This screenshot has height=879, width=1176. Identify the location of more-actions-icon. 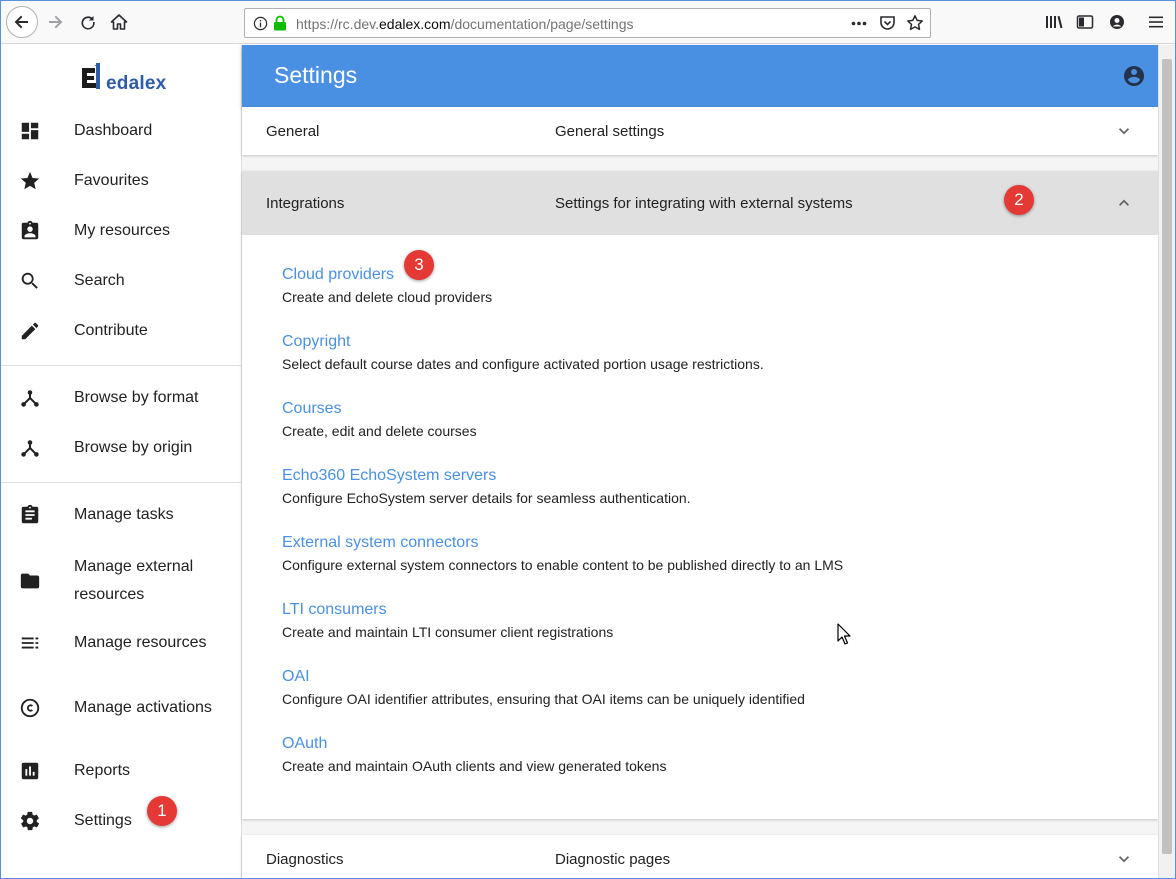
(859, 23).